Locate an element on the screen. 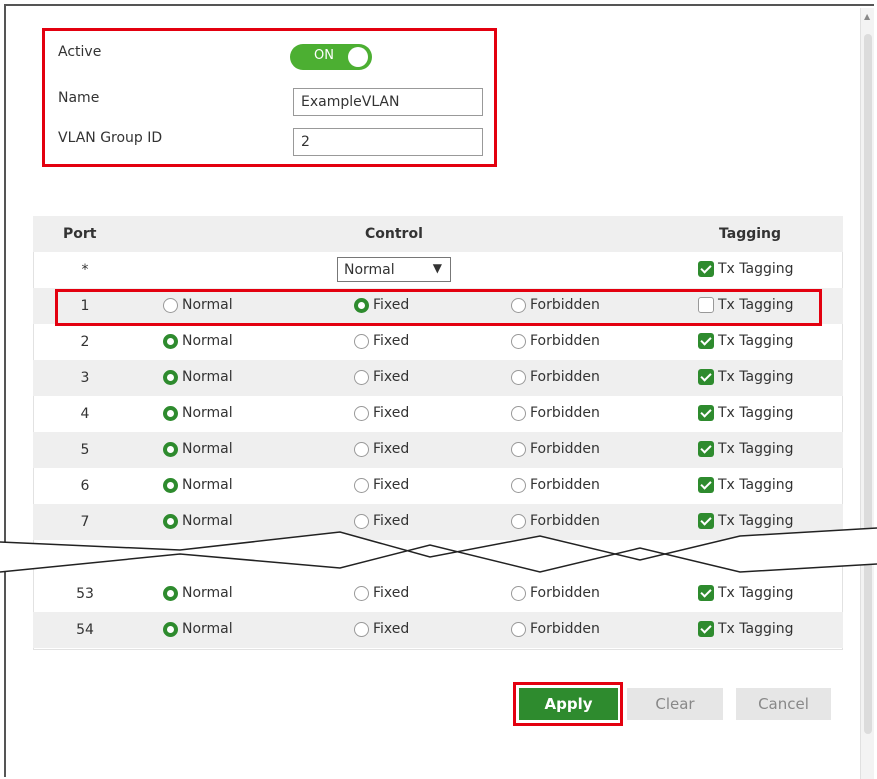 This screenshot has height=779, width=877. control-select: Normal ▼ is located at coordinates (394, 269).